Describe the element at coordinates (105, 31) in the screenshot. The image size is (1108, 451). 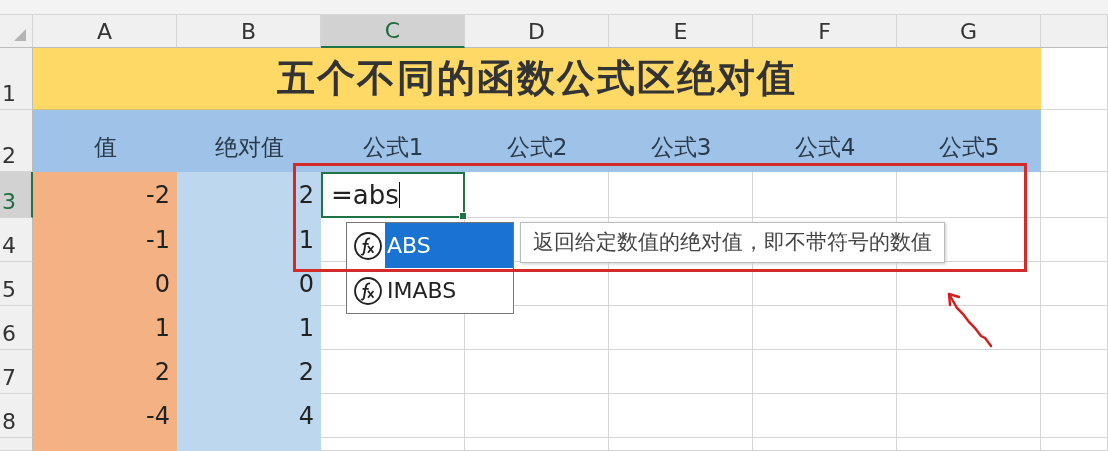
I see `column-header: A` at that location.